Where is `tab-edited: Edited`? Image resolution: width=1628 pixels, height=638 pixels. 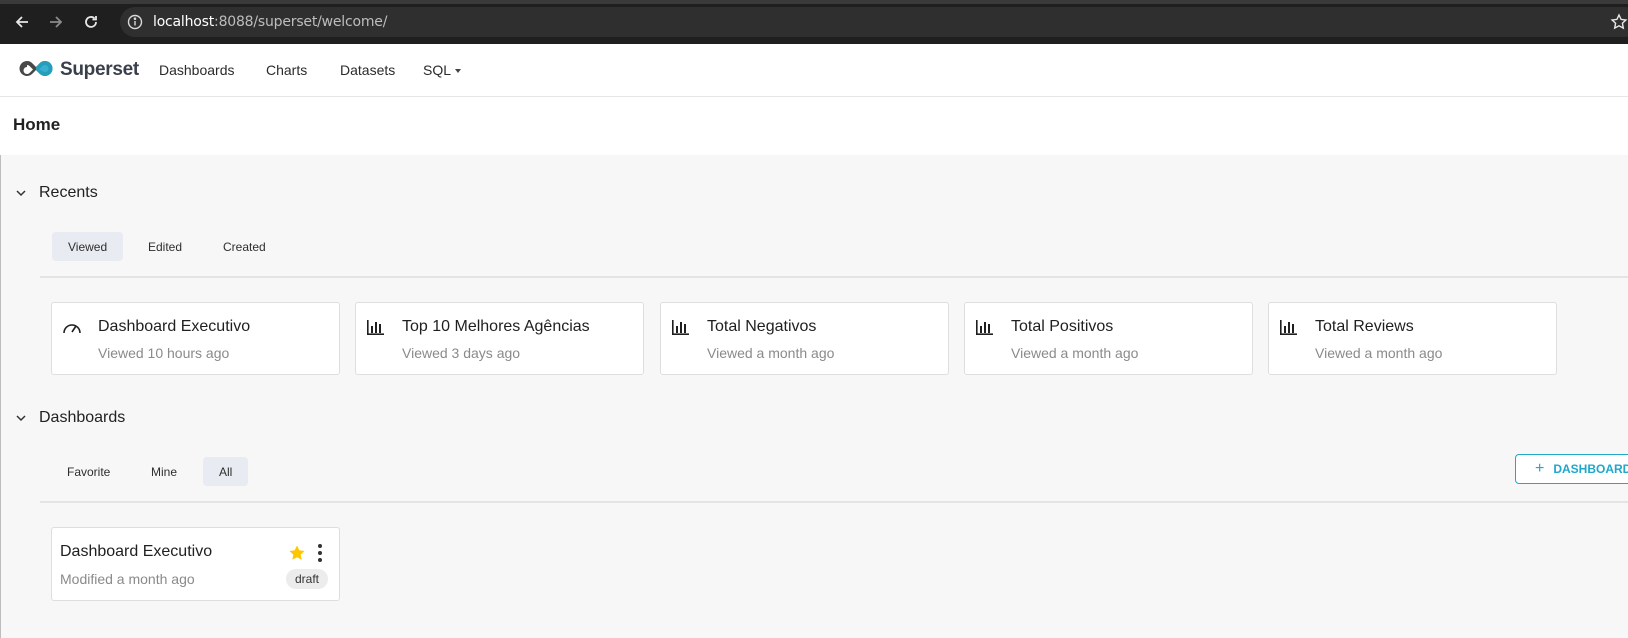 tab-edited: Edited is located at coordinates (165, 246).